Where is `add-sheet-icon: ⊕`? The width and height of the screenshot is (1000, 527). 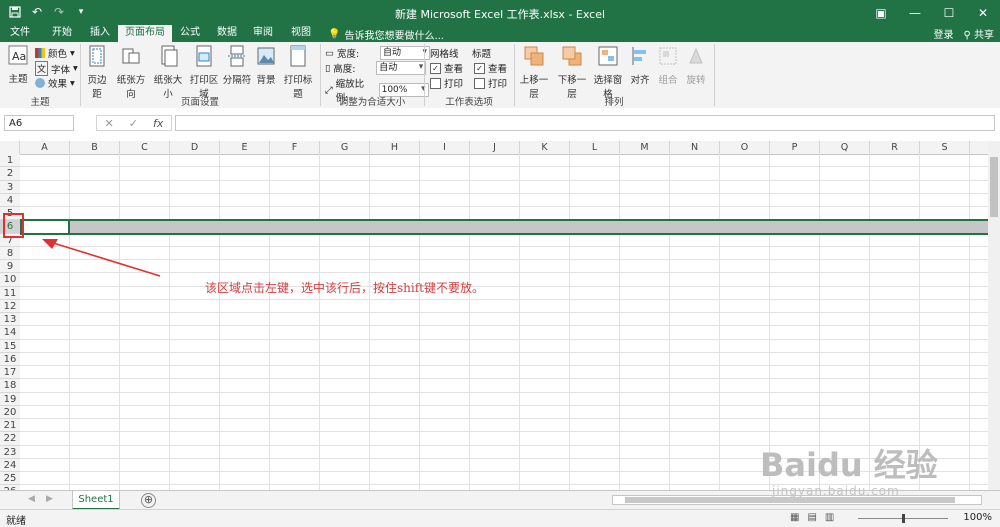 add-sheet-icon: ⊕ is located at coordinates (148, 500).